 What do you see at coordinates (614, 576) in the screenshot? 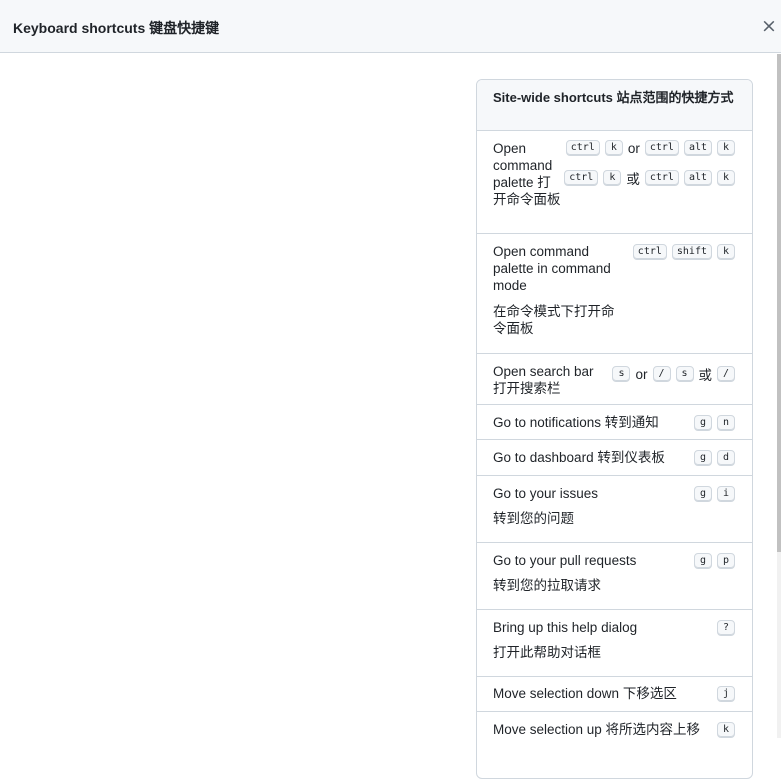
I see `shortcut-row-pull-requests: Go to your pull requests 转到您的拉取请求 g p` at bounding box center [614, 576].